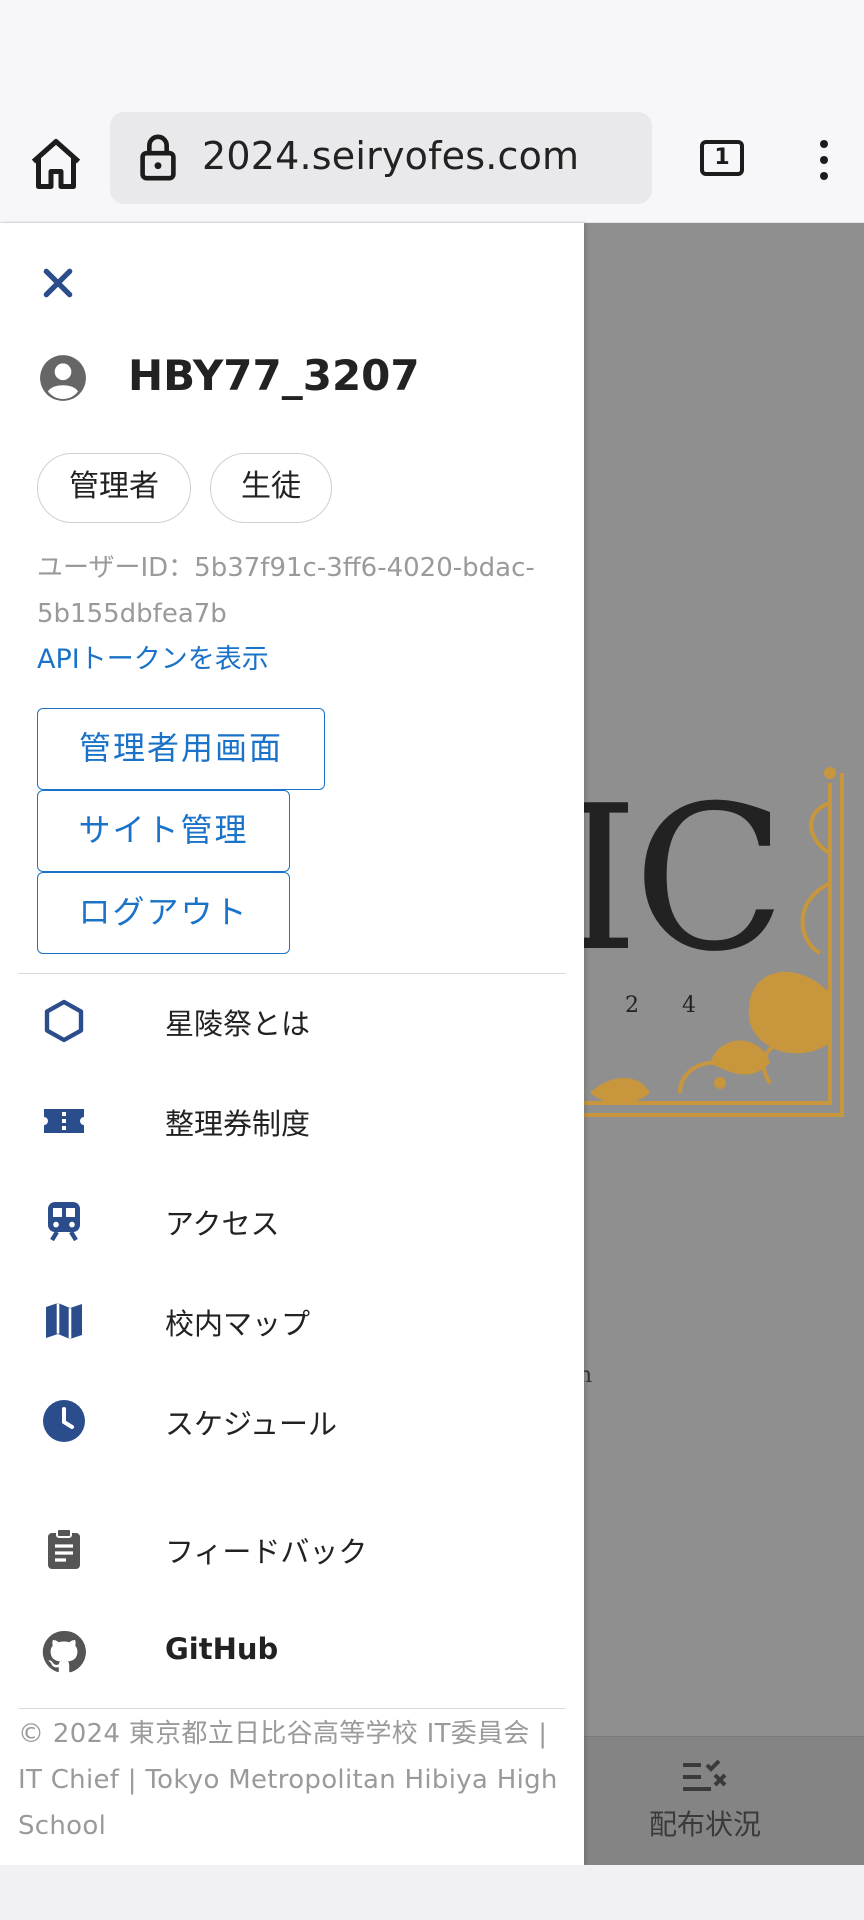 The image size is (864, 1920). Describe the element at coordinates (292, 973) in the screenshot. I see `divider` at that location.